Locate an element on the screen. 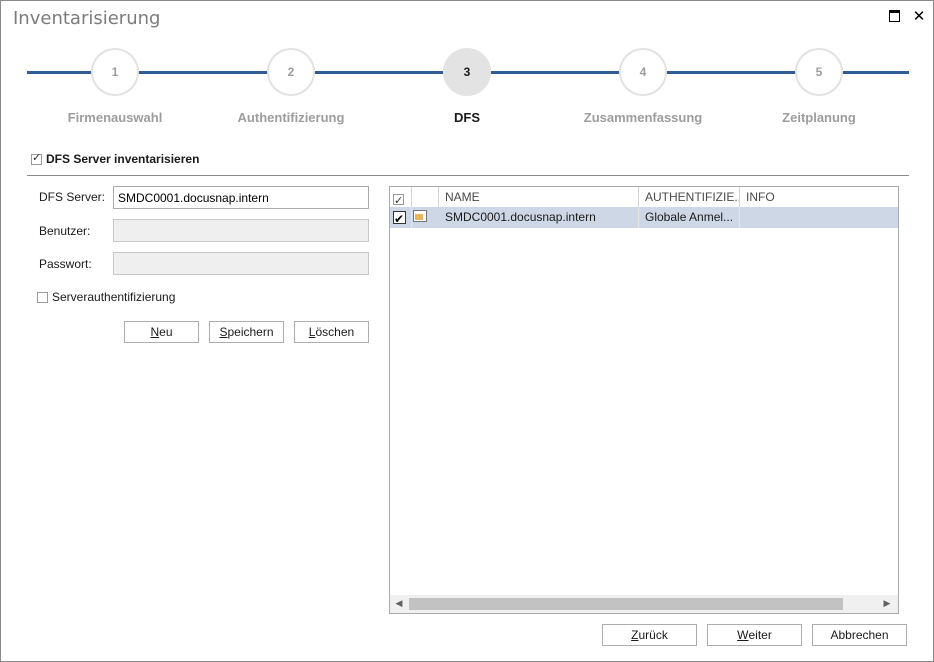 This screenshot has width=934, height=662. server-auth-checkbox is located at coordinates (42, 297).